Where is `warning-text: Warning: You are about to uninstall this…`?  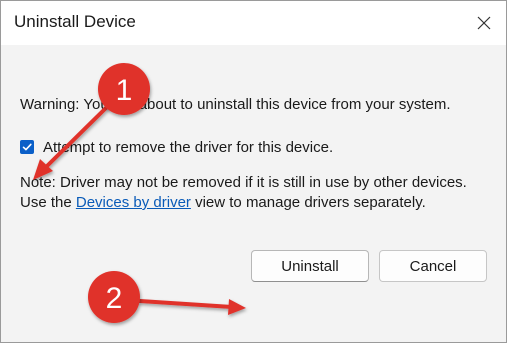
warning-text: Warning: You are about to uninstall this… is located at coordinates (235, 104).